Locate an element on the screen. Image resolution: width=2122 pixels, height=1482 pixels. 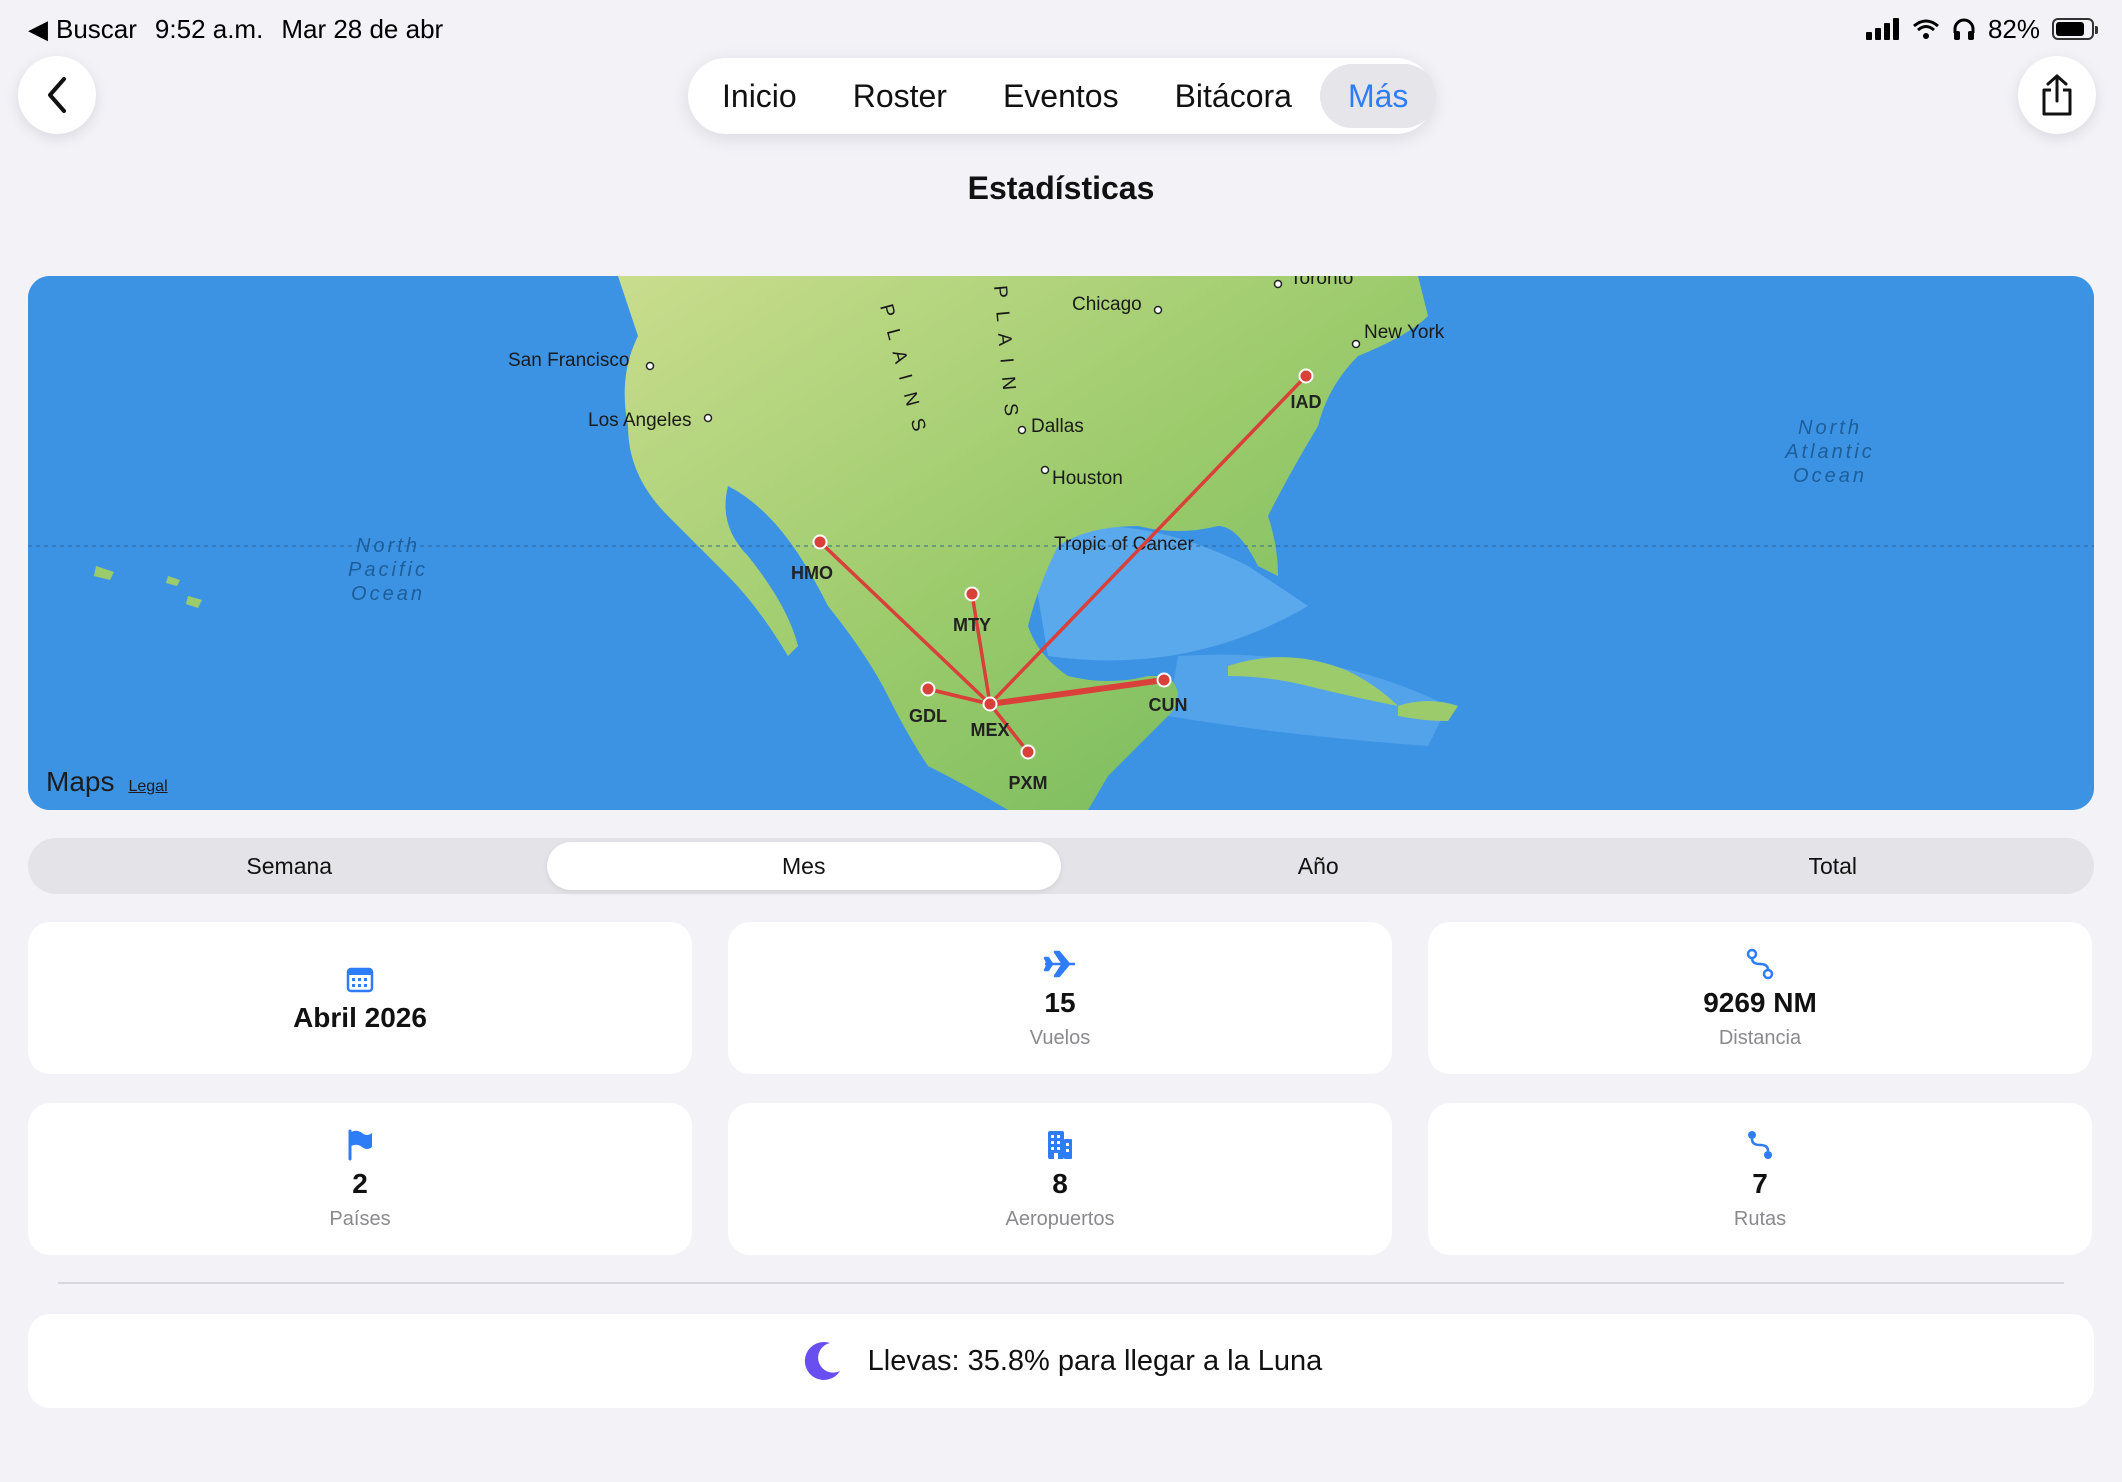
airport-marker-cun is located at coordinates (1164, 680).